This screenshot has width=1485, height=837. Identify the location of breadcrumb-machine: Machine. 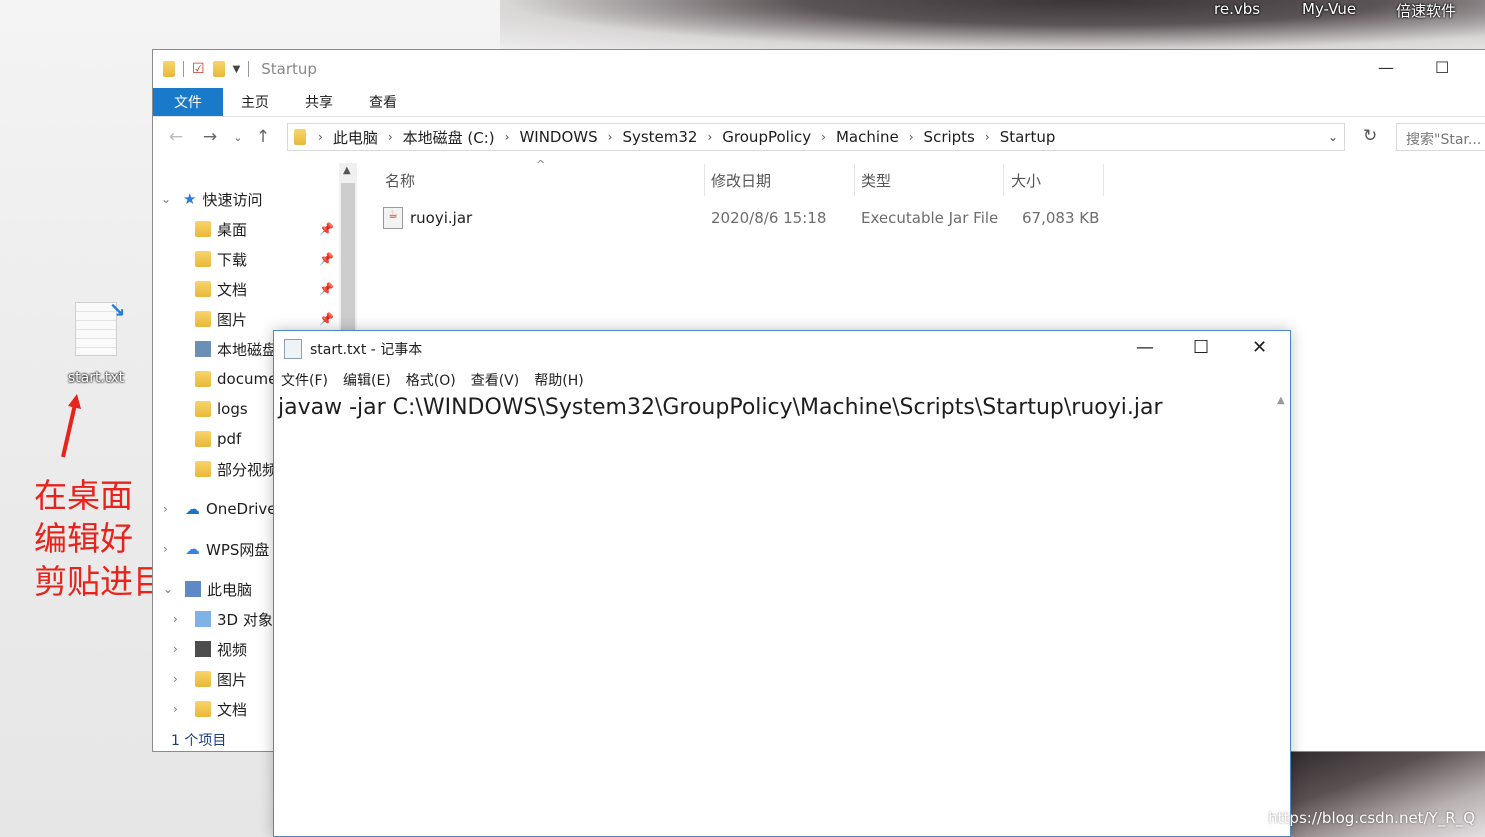
(867, 137).